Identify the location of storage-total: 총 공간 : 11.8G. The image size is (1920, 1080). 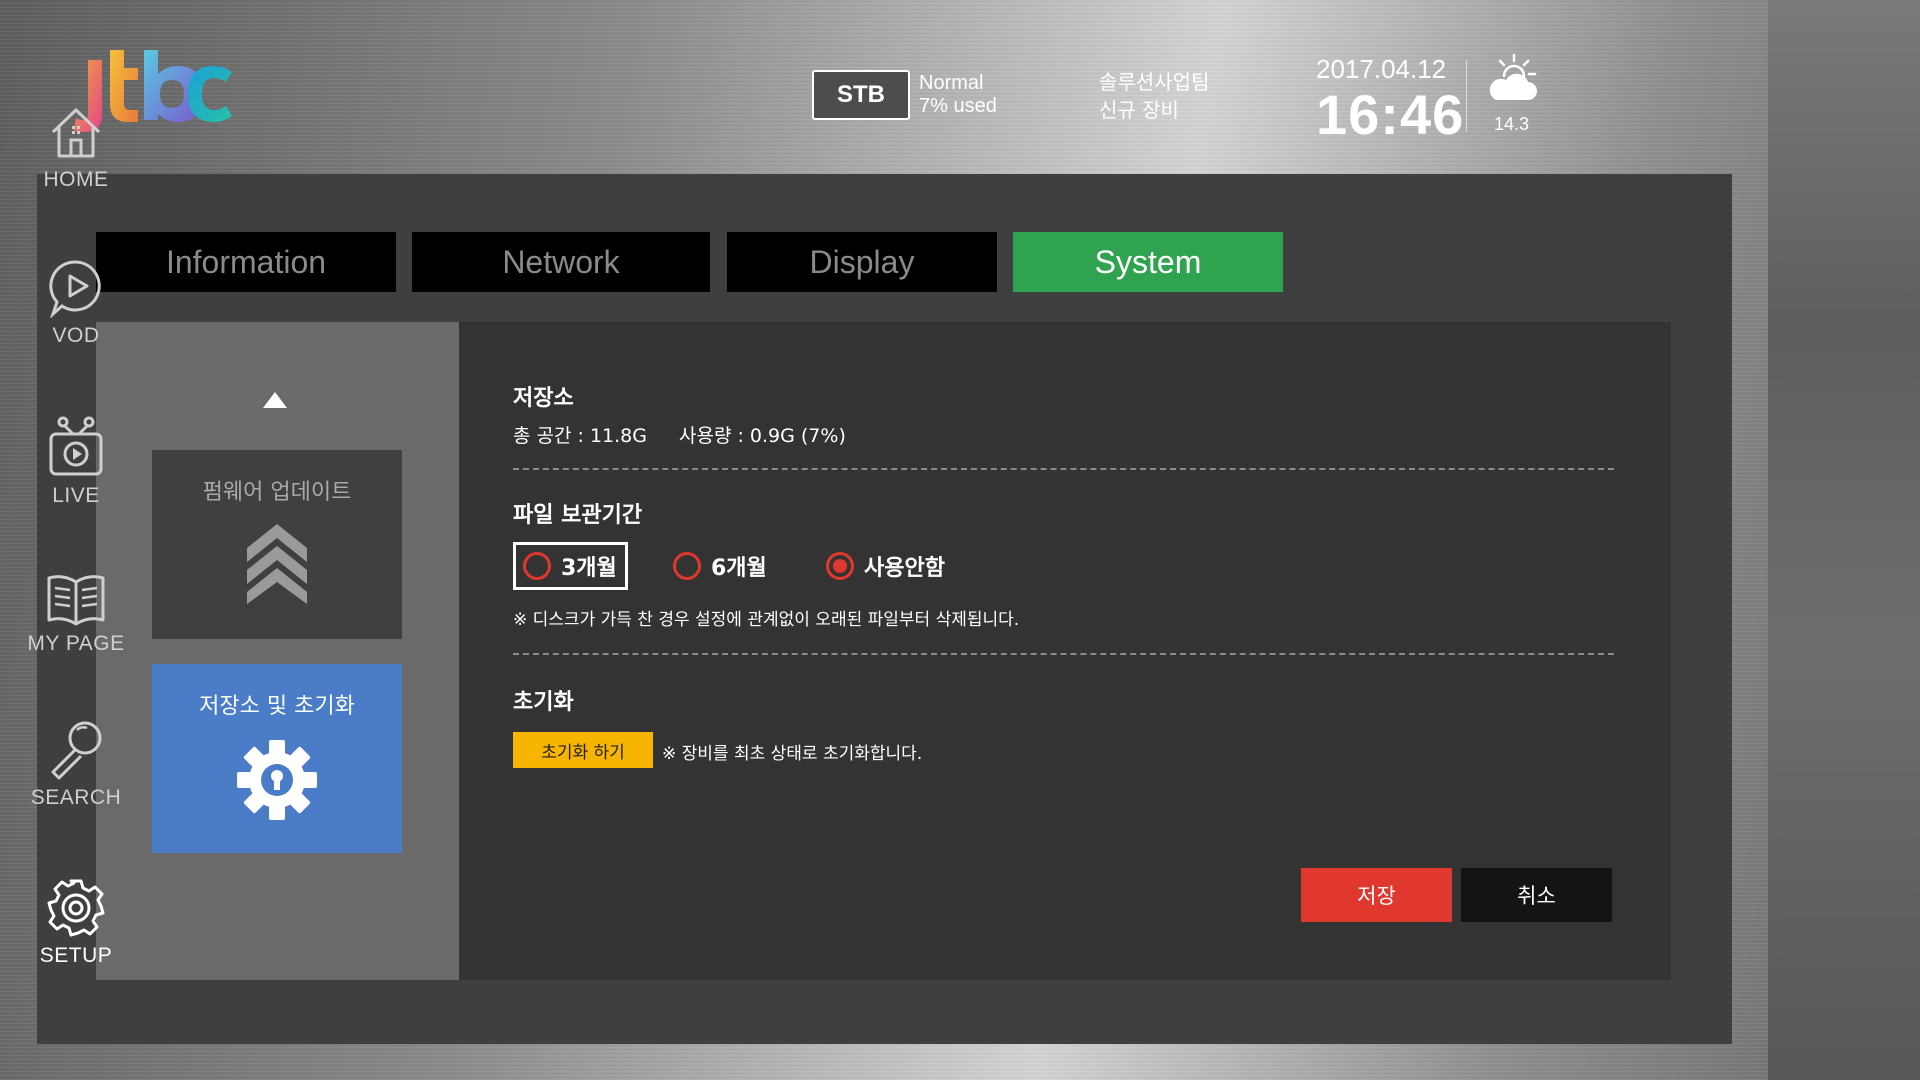
(580, 436).